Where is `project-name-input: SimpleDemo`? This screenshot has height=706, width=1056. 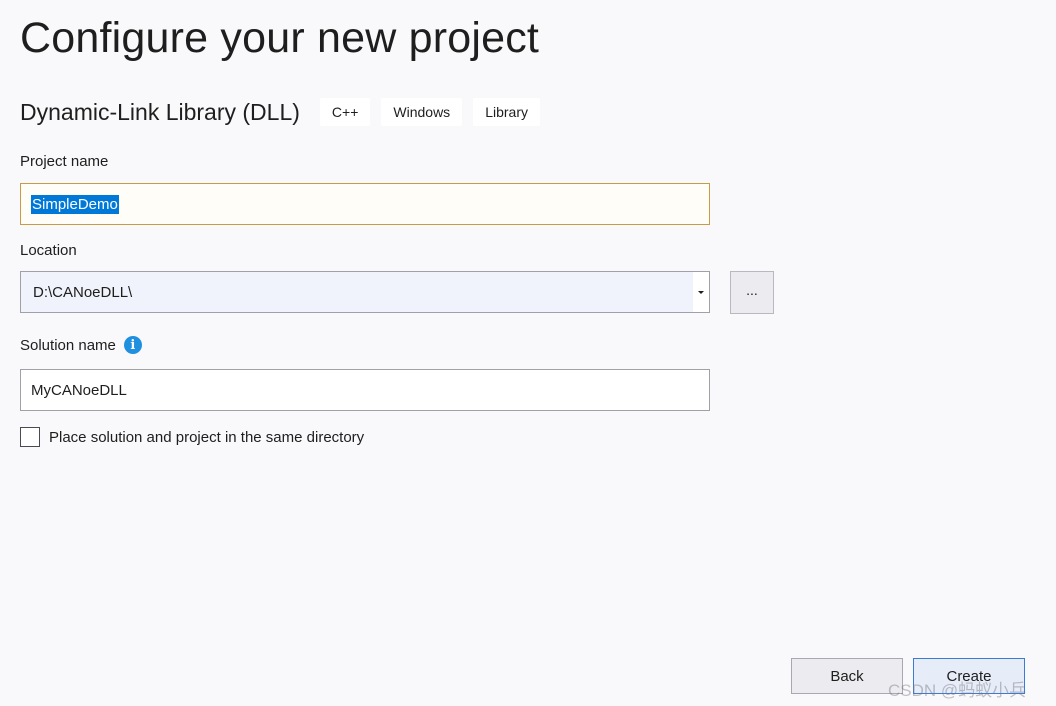
project-name-input: SimpleDemo is located at coordinates (365, 204).